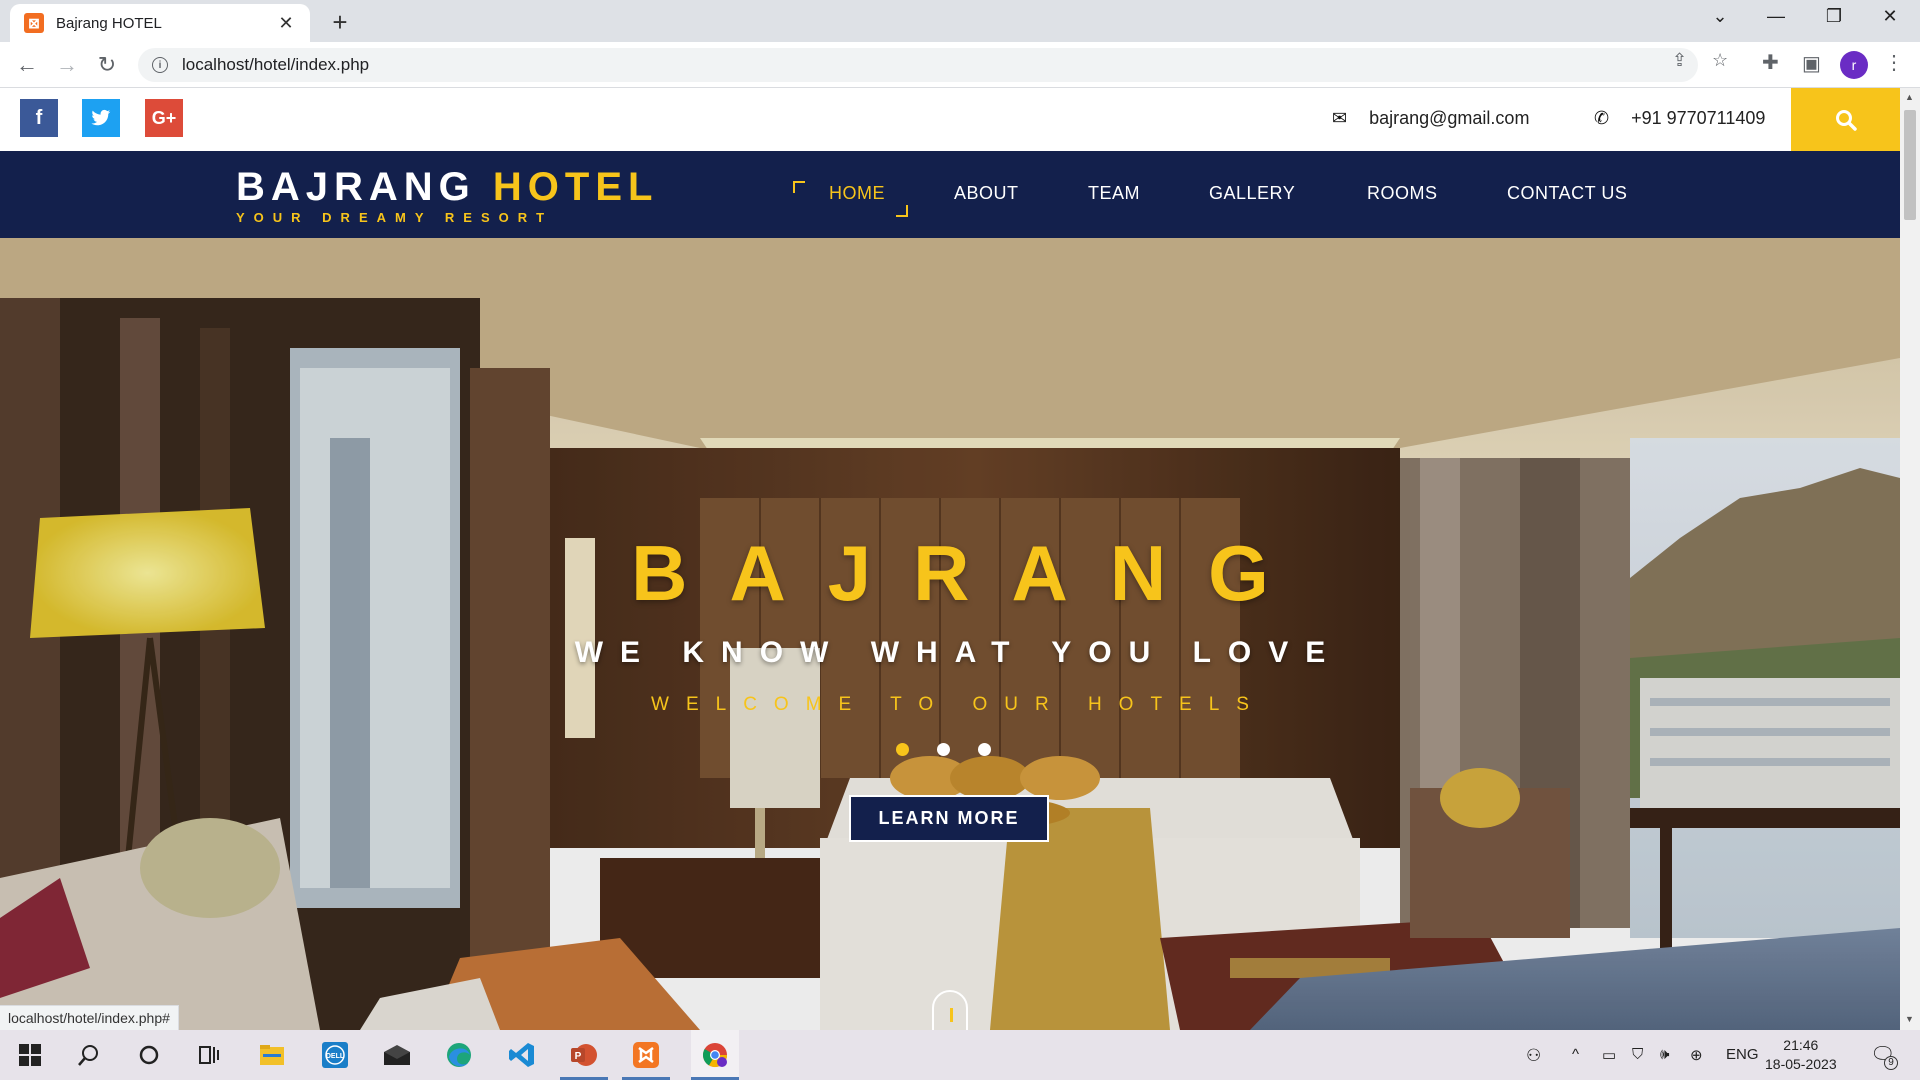  I want to click on cortana-icon, so click(149, 1055).